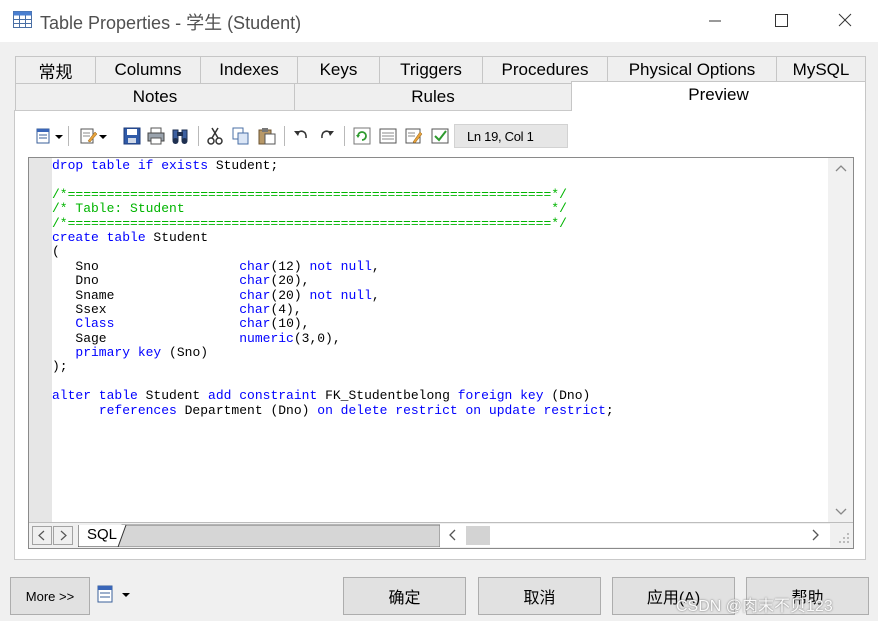  I want to click on redo-icon, so click(327, 136).